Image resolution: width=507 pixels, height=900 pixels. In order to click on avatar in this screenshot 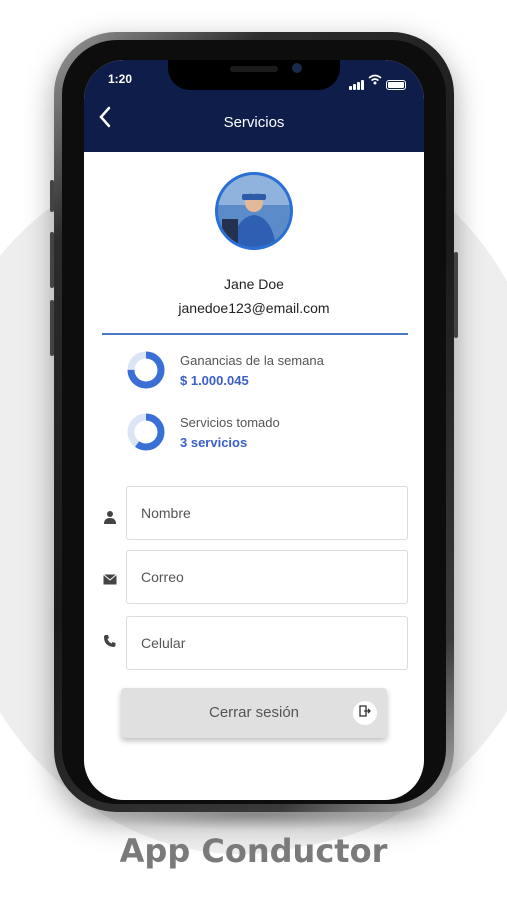, I will do `click(254, 211)`.